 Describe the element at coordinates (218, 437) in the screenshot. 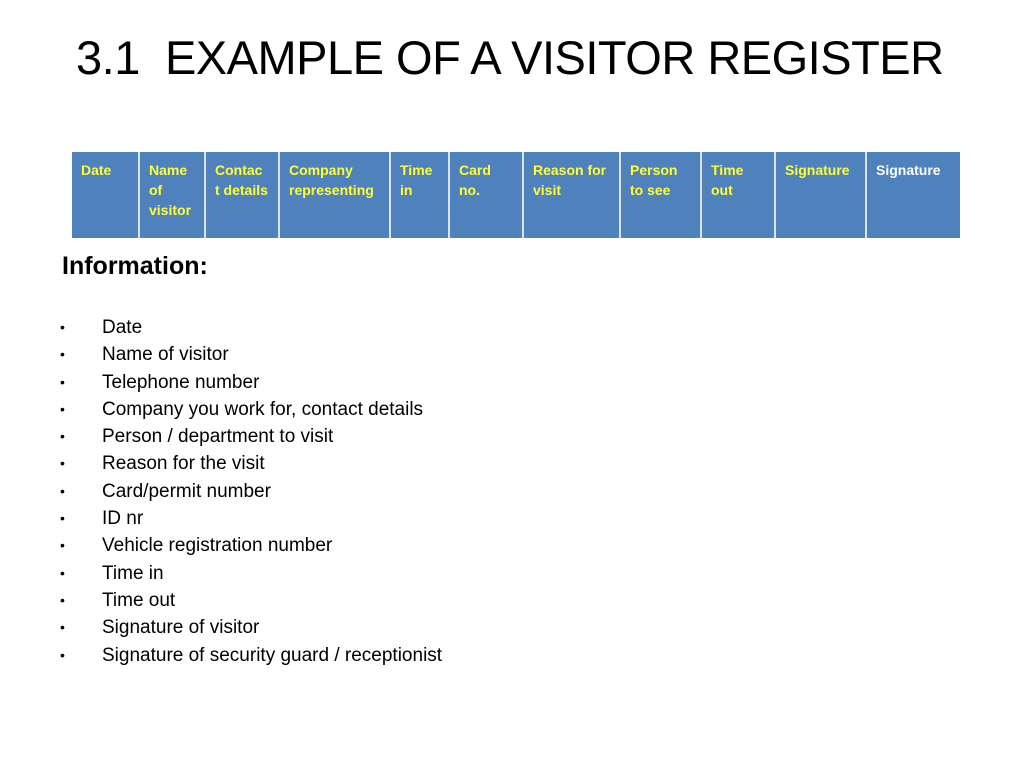

I see `list-item-text: Person / department to visit` at that location.